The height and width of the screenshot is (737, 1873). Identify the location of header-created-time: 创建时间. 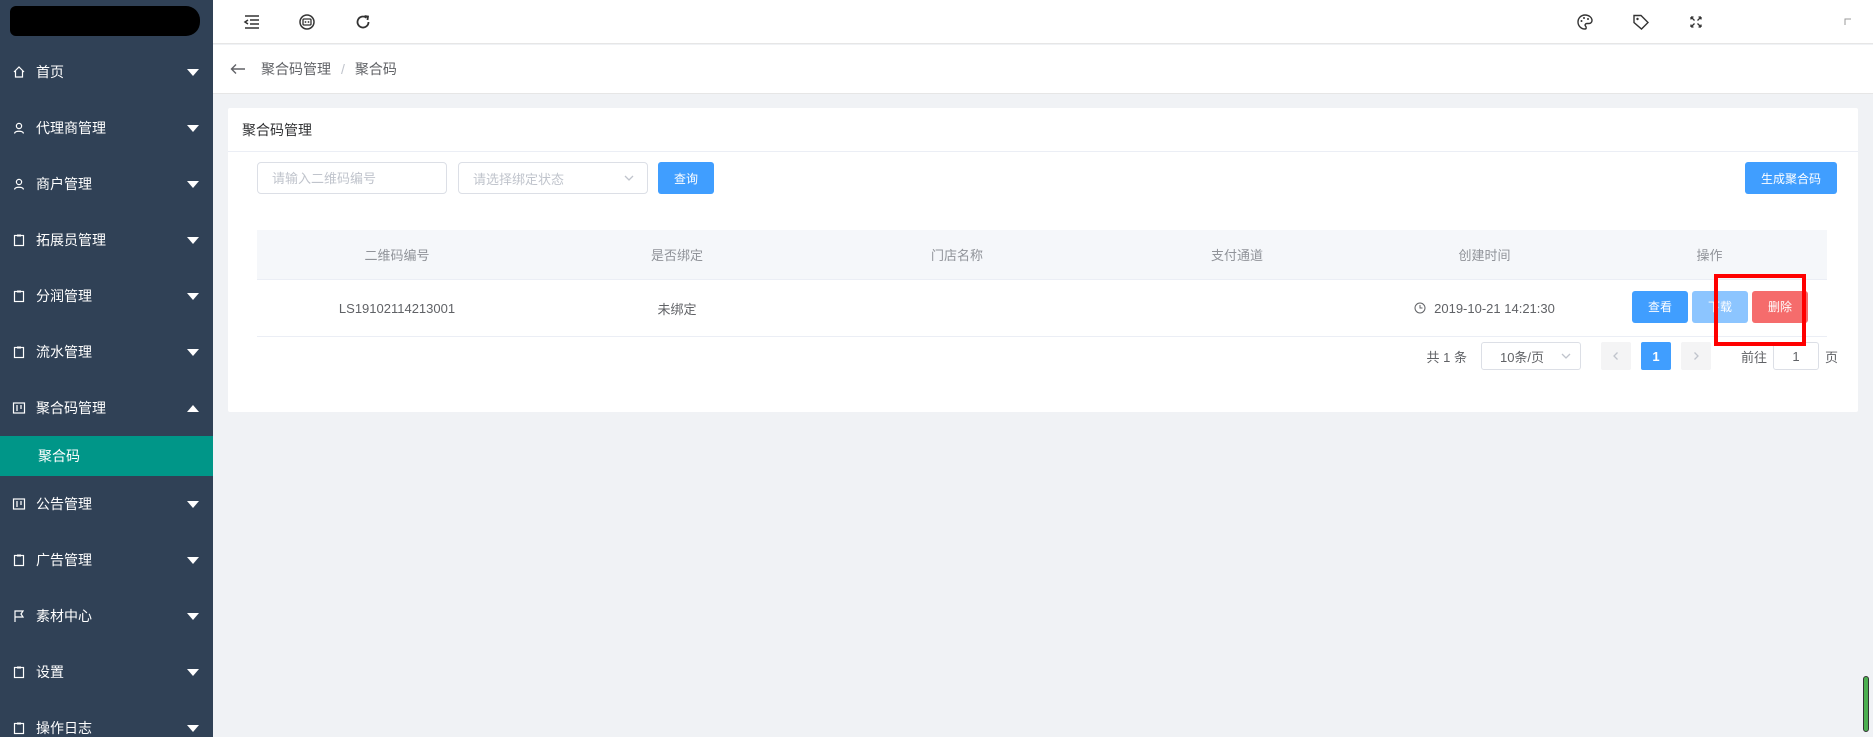
(1484, 255).